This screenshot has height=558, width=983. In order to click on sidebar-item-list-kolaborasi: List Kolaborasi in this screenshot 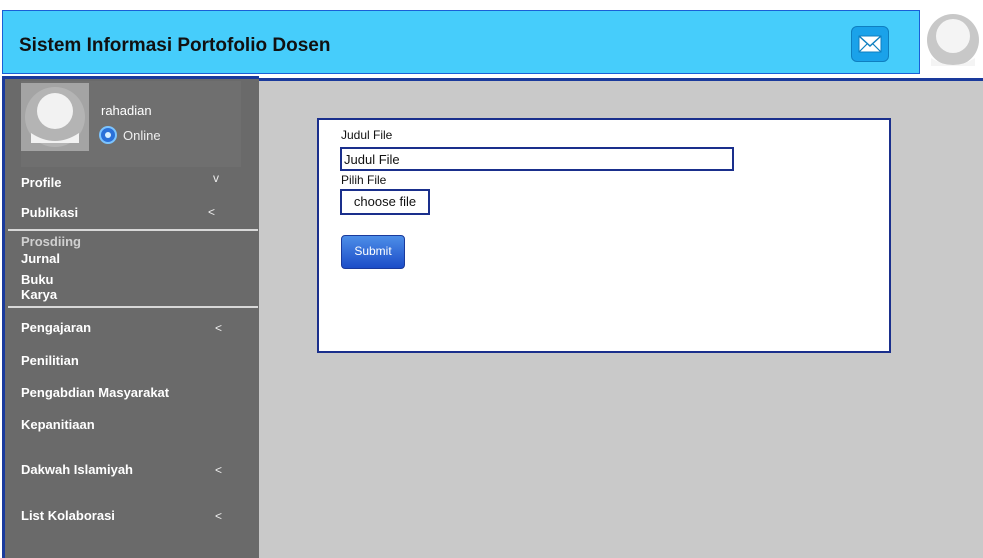, I will do `click(68, 515)`.